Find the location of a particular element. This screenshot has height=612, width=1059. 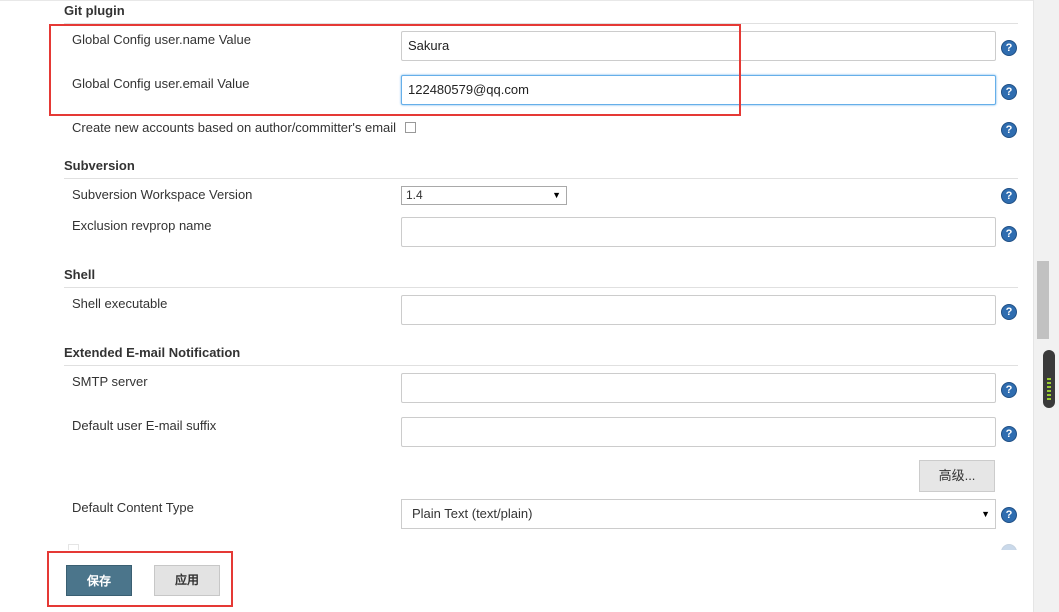

content-type-label: Default Content Type is located at coordinates (133, 507).